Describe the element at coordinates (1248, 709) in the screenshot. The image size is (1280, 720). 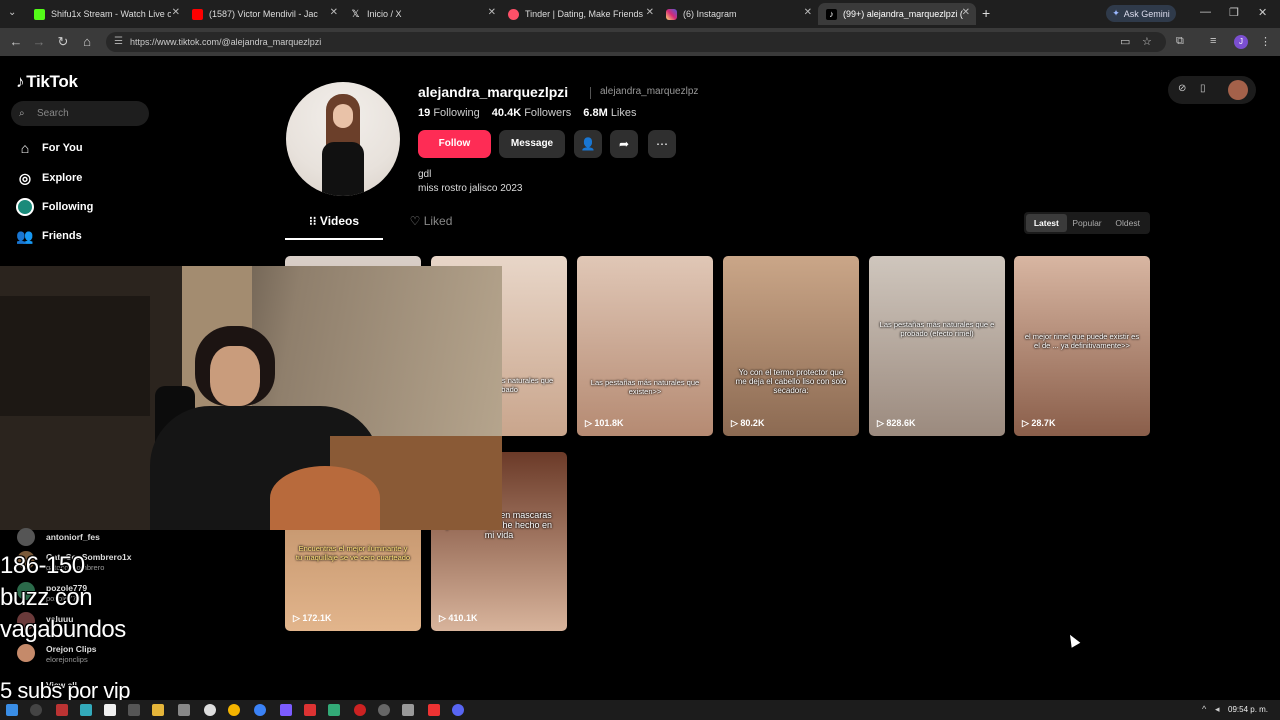
I see `clock: 09:54 p. m.` at that location.